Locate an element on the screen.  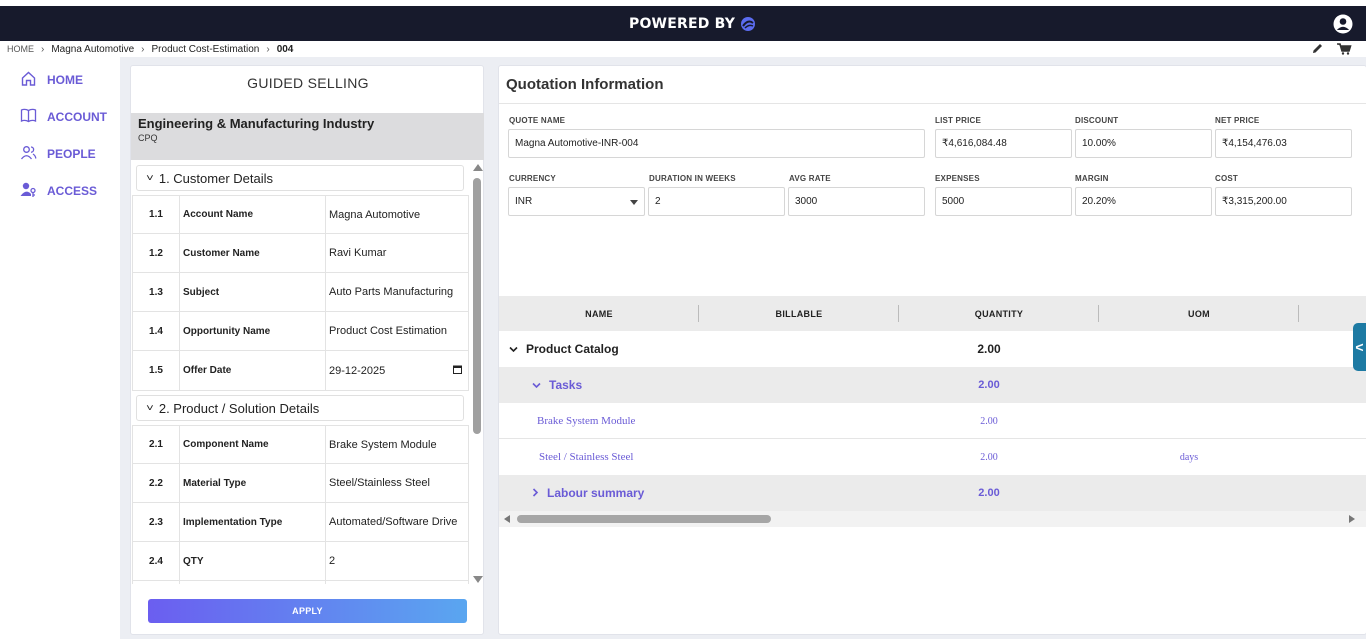
caret-down-icon is located at coordinates (634, 202).